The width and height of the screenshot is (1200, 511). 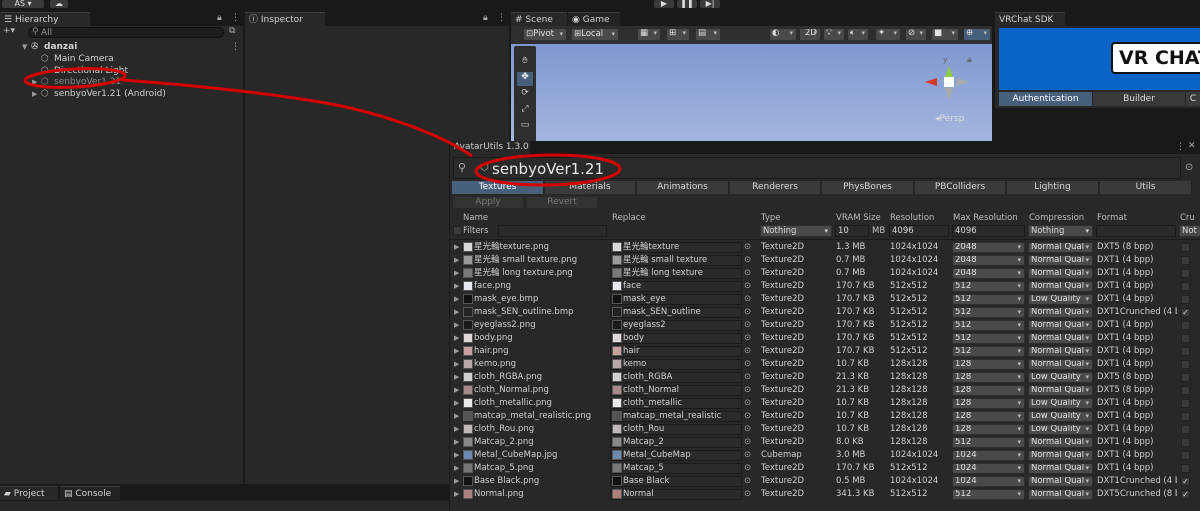 What do you see at coordinates (868, 187) in the screenshot?
I see `tab-physbones: PhysBones` at bounding box center [868, 187].